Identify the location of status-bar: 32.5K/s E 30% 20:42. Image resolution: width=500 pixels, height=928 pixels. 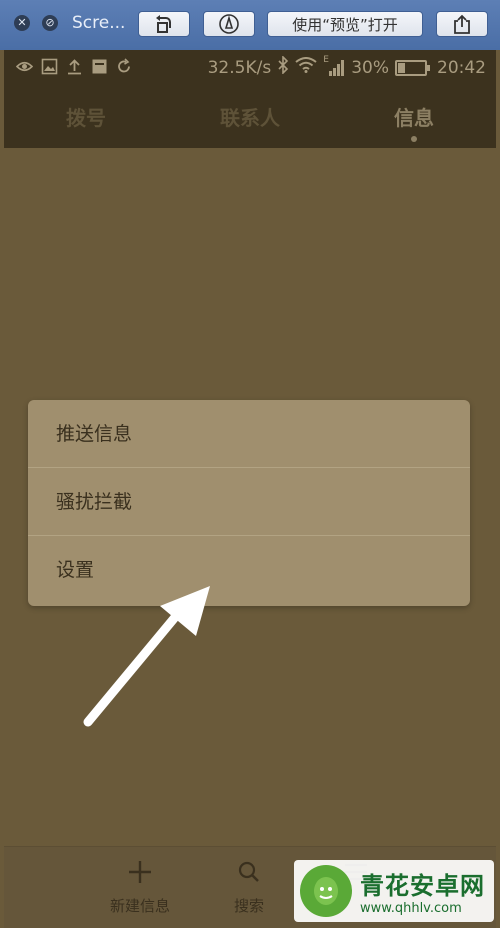
(250, 67).